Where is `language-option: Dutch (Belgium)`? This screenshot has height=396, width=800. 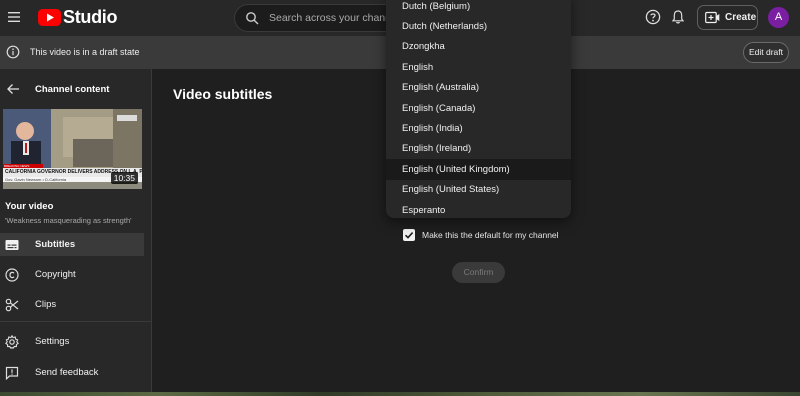
language-option: Dutch (Belgium) is located at coordinates (478, 8).